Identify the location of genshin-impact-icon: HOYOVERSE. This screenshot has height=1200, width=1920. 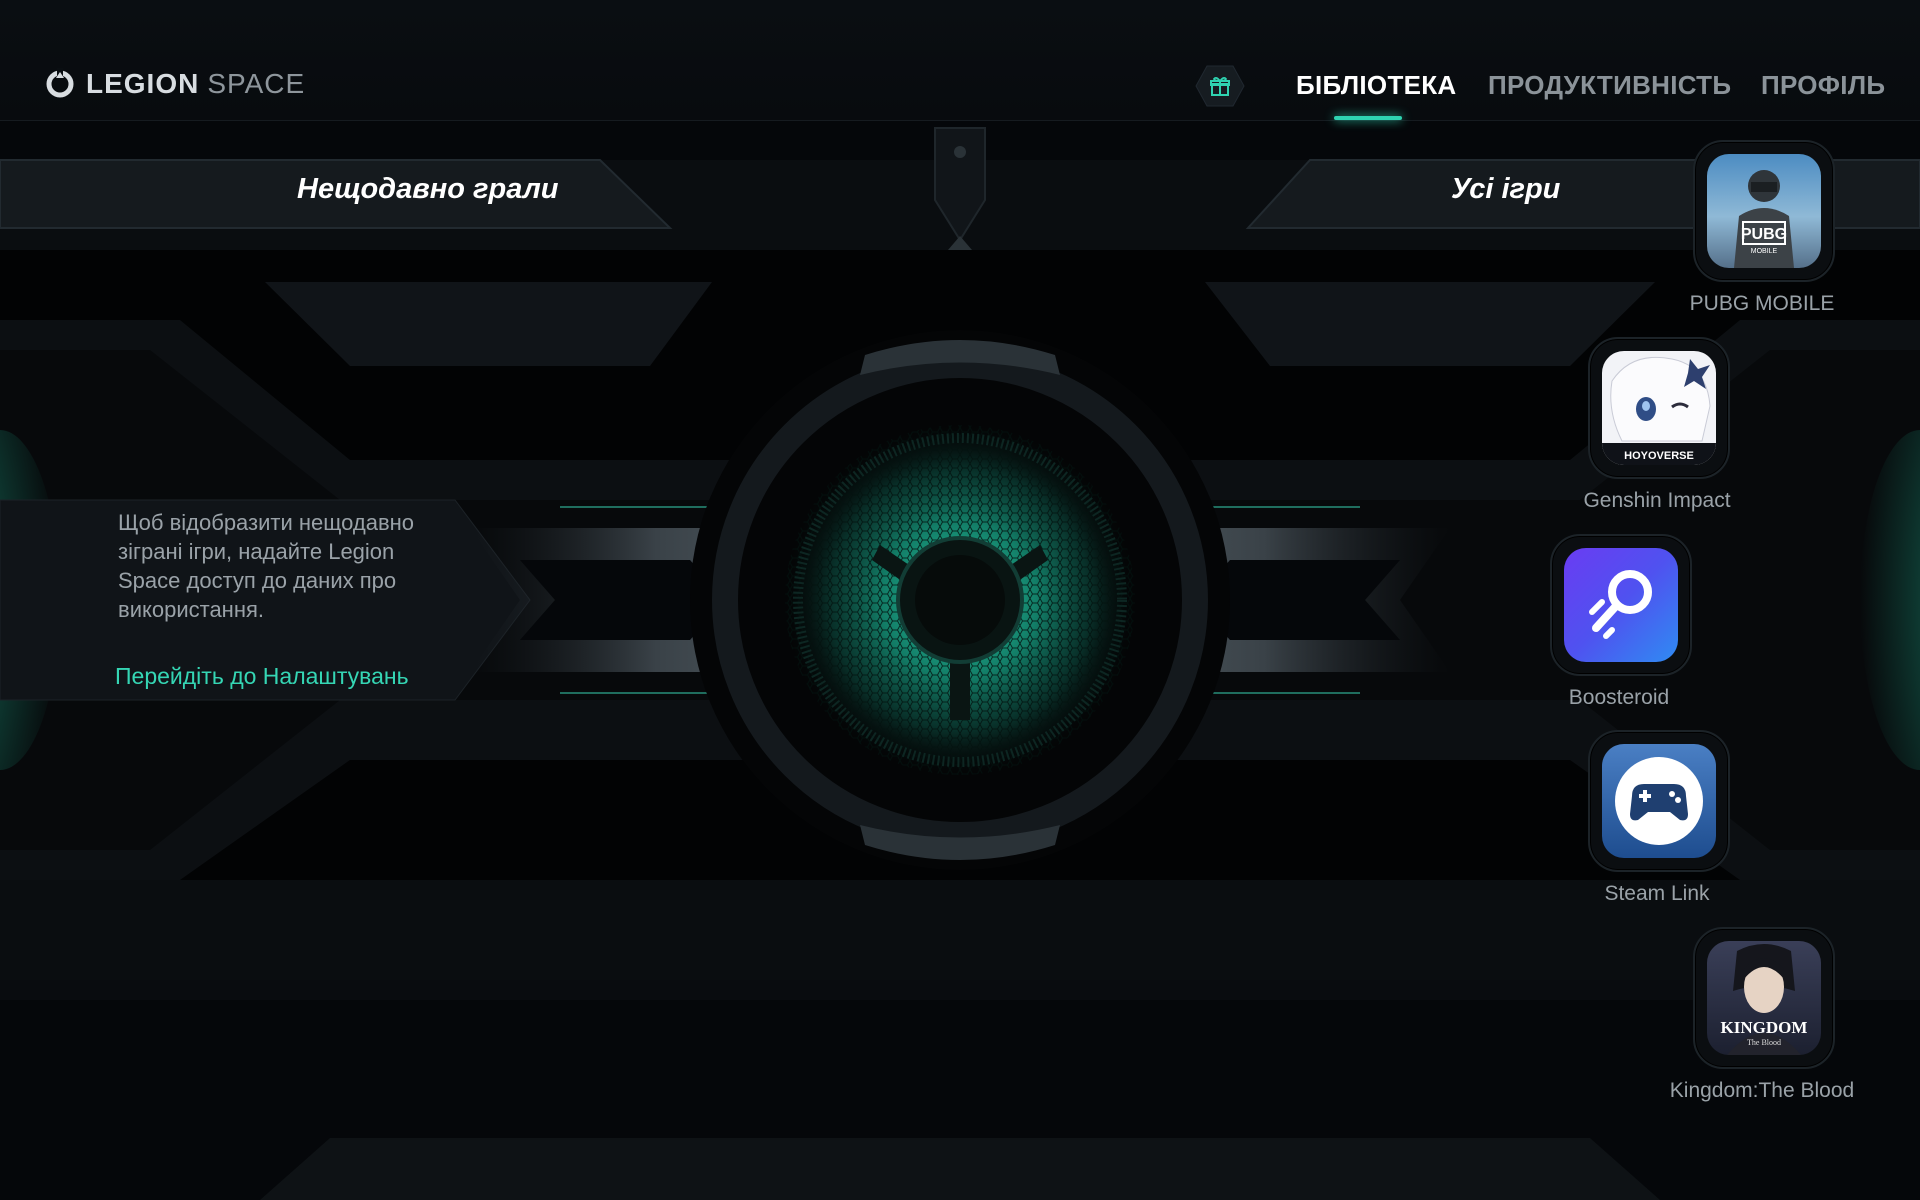
(1659, 408).